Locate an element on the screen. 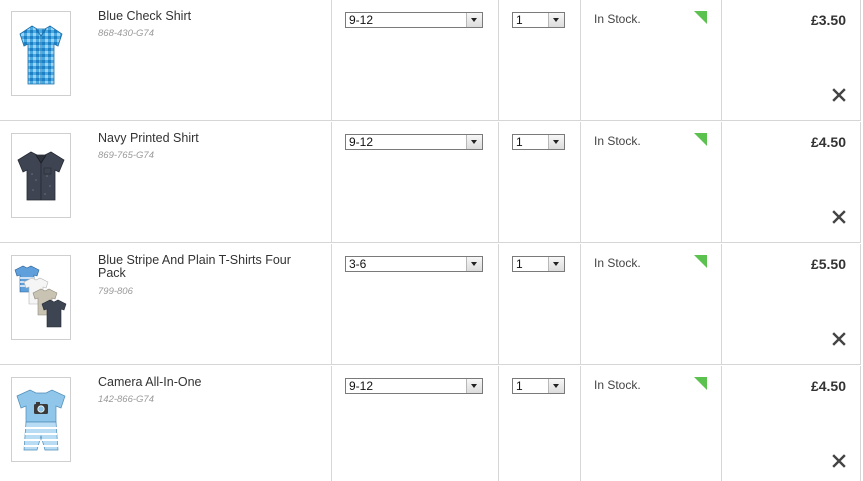  product-title: Navy Printed Shirt is located at coordinates (208, 138).